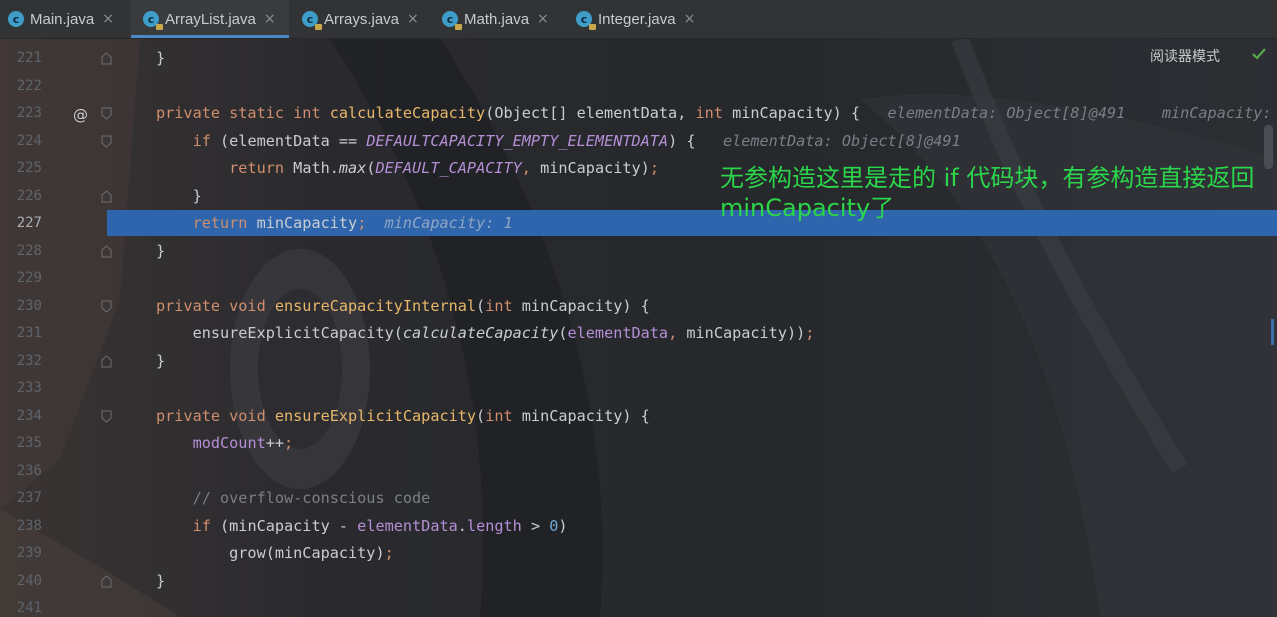  I want to click on line-number: 238, so click(29, 525).